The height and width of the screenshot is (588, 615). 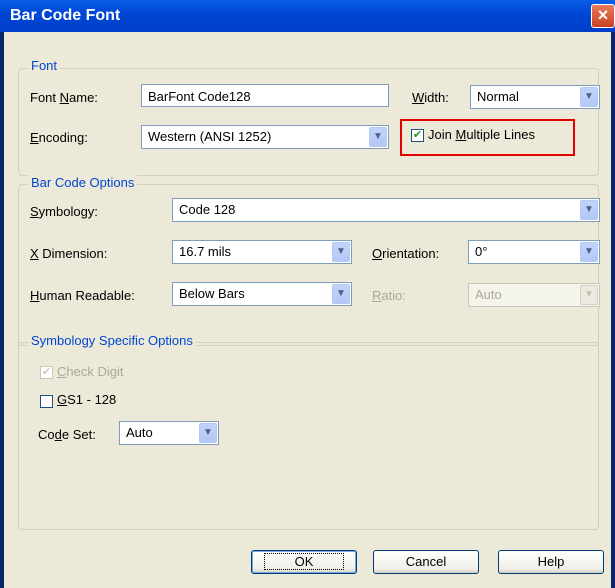 I want to click on symbology-select: Code 128 ▼, so click(x=386, y=210).